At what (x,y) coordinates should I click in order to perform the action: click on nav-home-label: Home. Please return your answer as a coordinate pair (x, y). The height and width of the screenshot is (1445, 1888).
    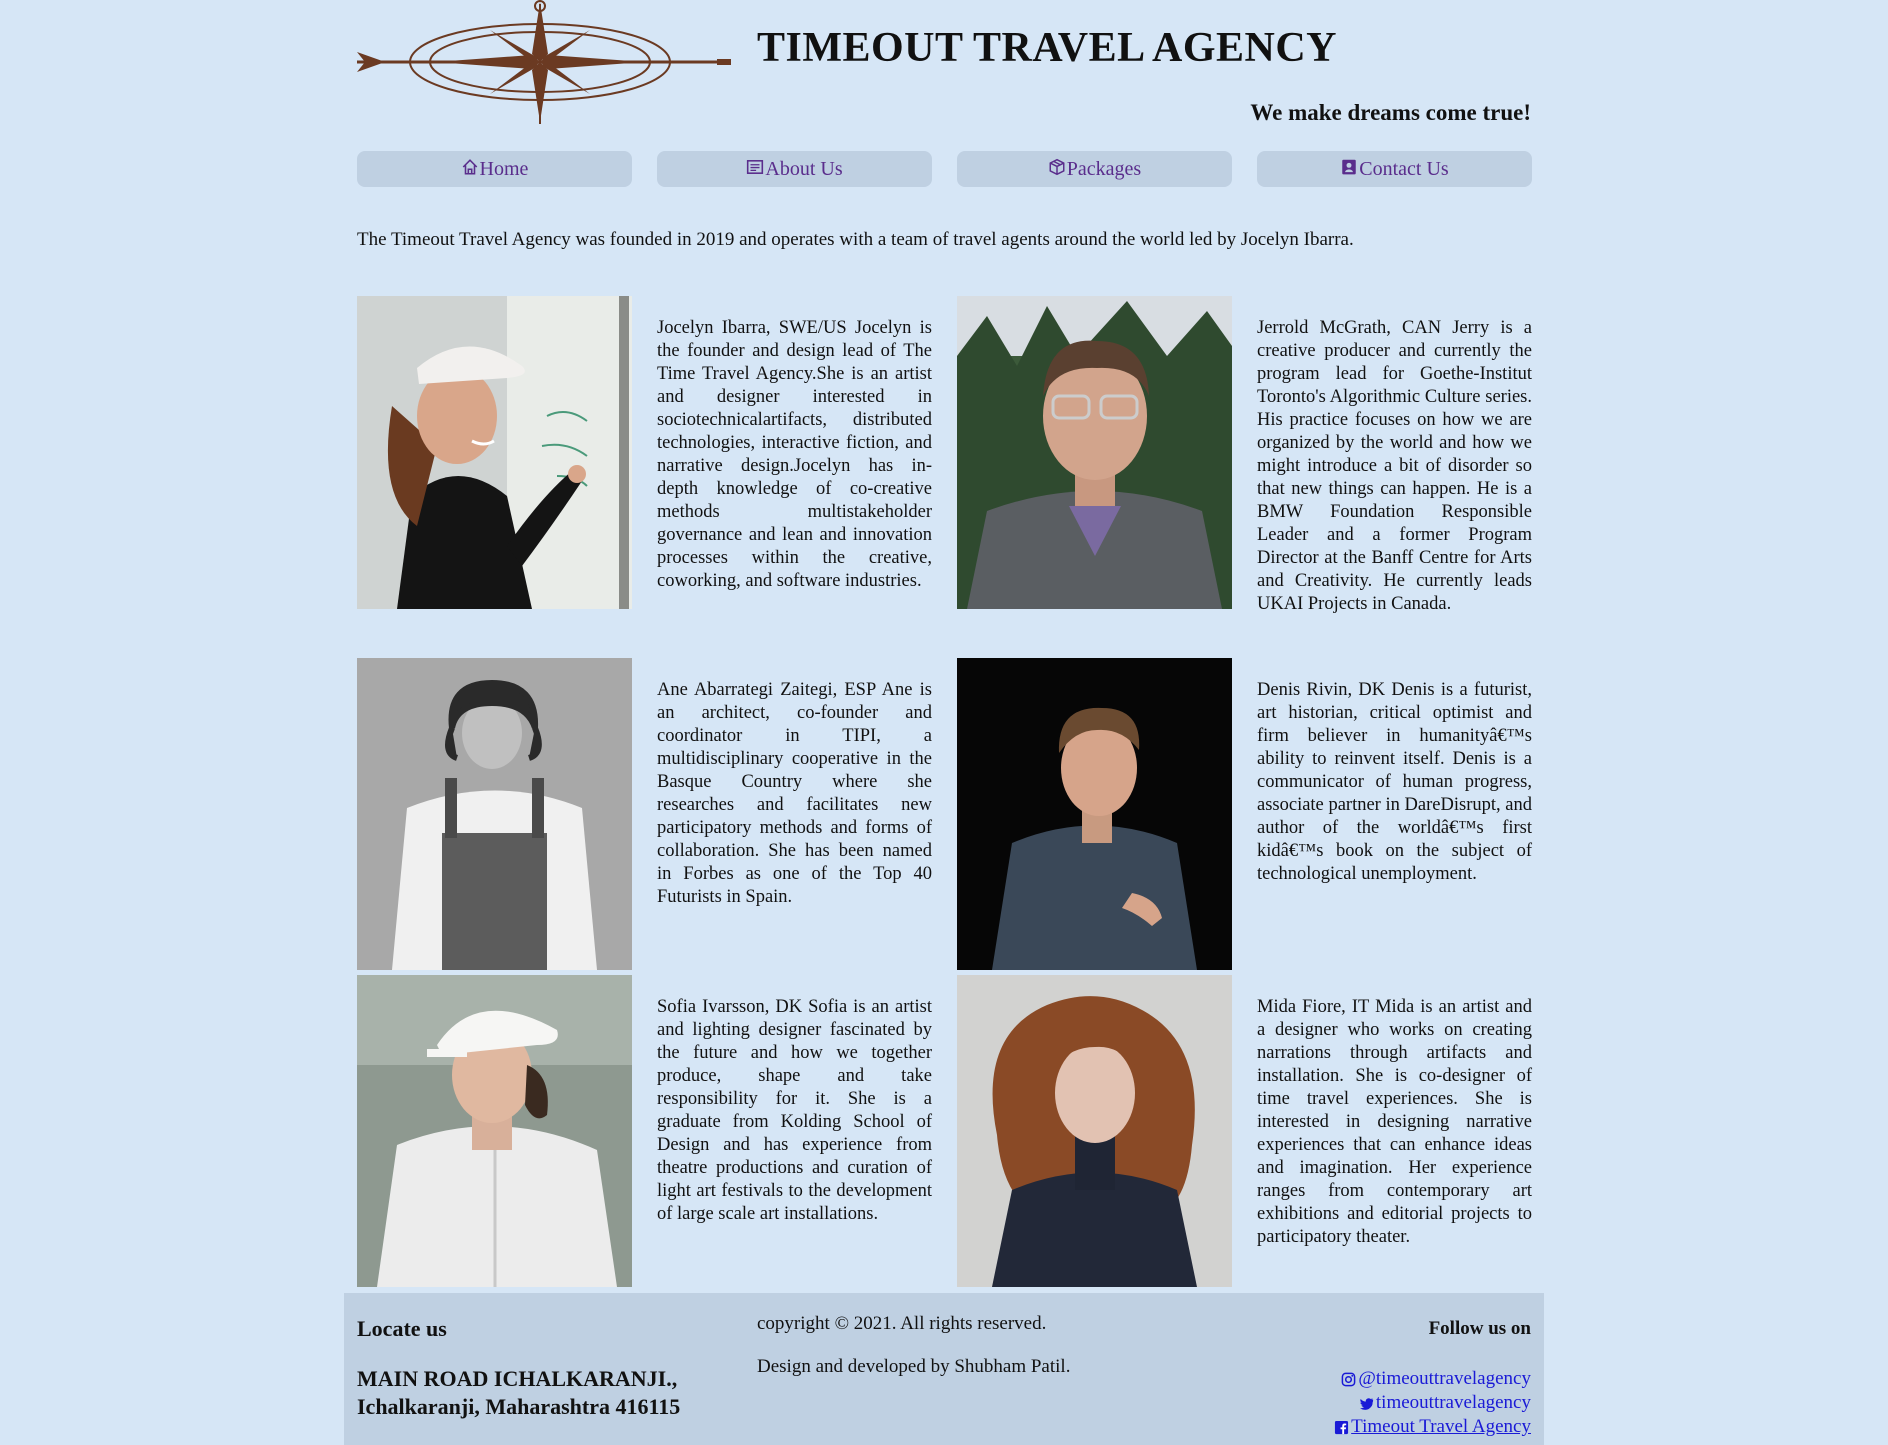
    Looking at the image, I should click on (504, 168).